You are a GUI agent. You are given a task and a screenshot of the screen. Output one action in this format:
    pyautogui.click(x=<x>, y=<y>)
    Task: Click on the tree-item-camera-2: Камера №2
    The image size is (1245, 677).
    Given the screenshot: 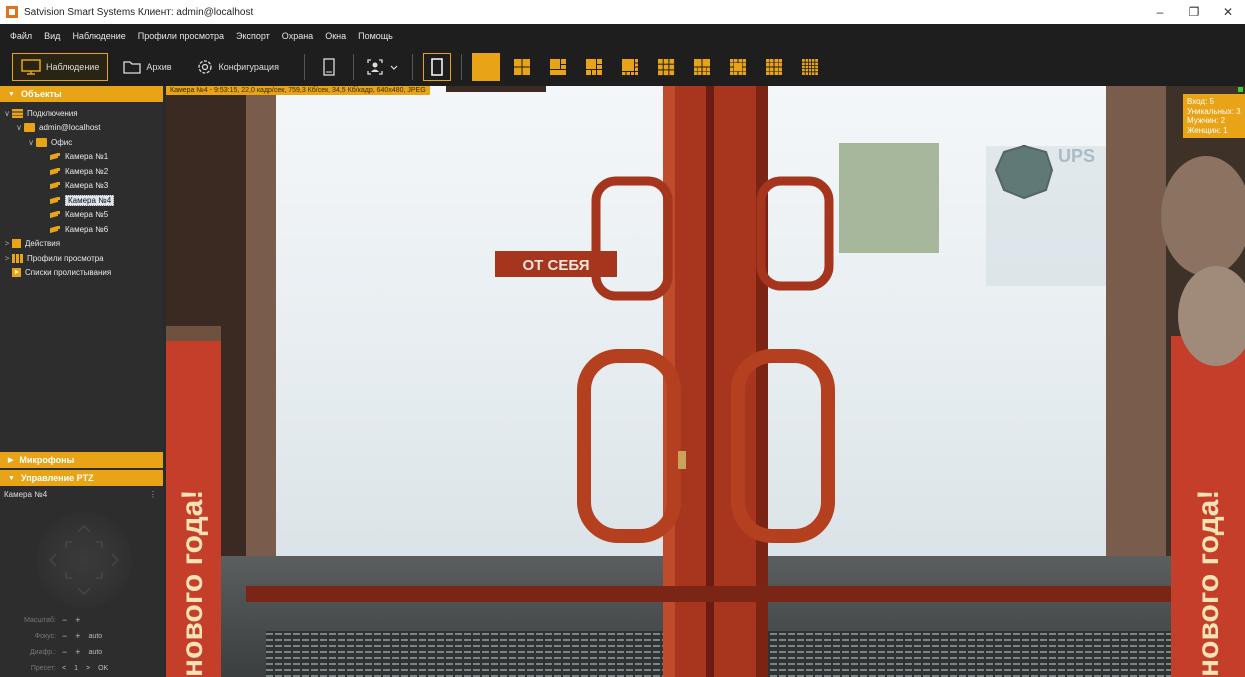 What is the action you would take?
    pyautogui.click(x=81, y=171)
    